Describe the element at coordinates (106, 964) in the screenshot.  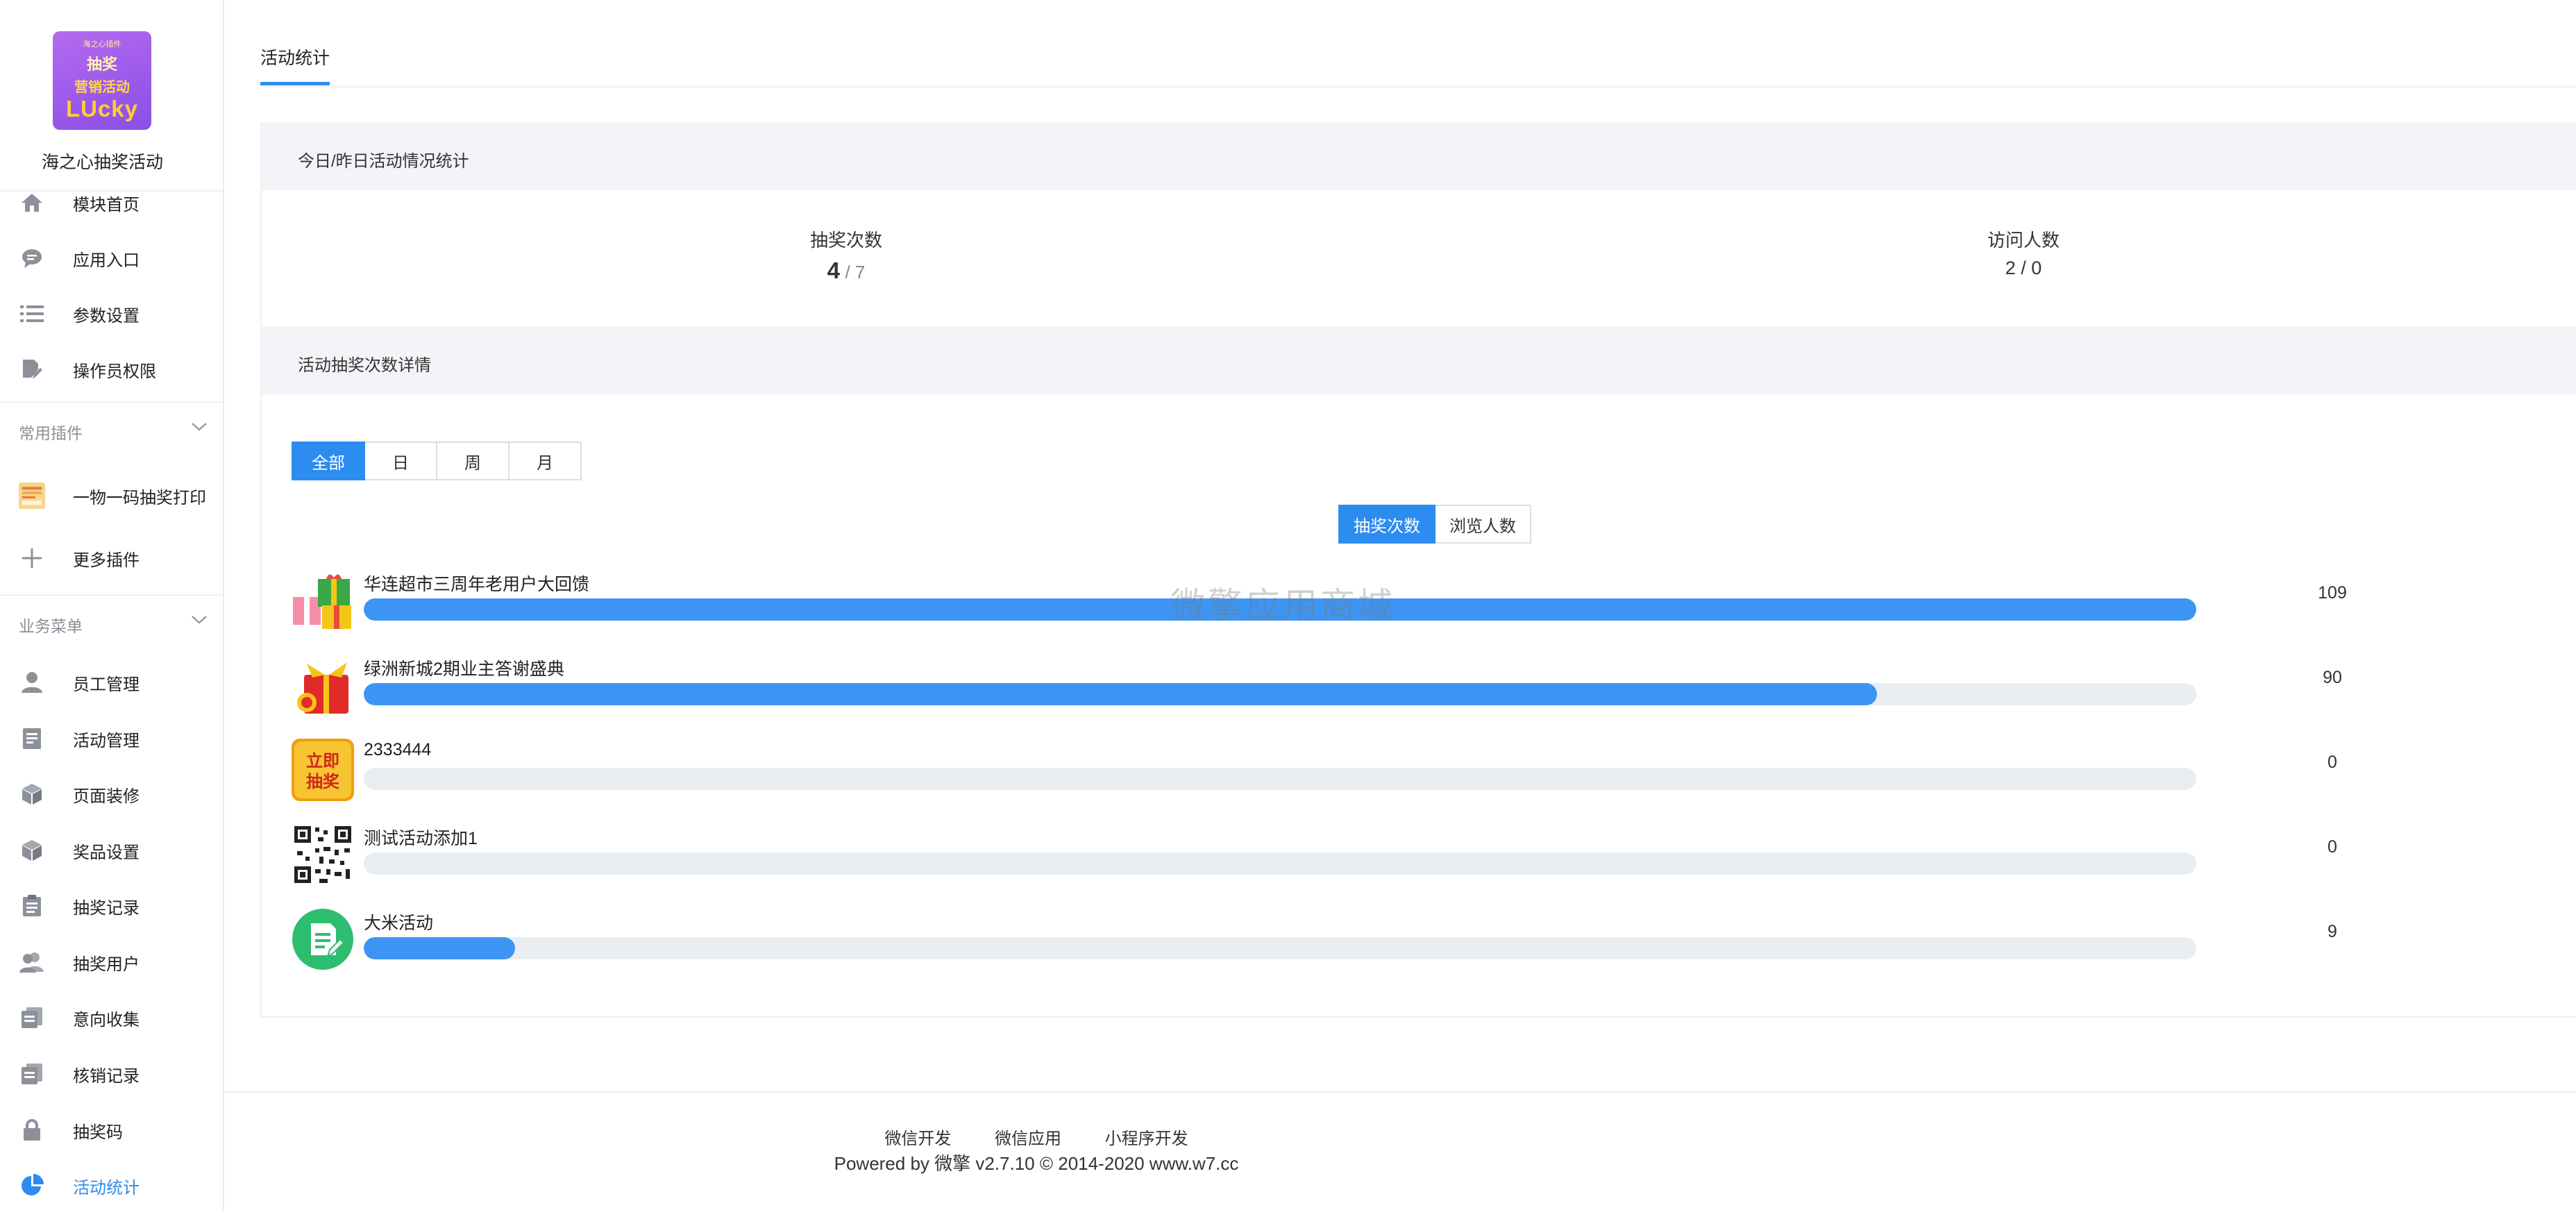
I see `sidebar-item-label: 抽奖用户` at that location.